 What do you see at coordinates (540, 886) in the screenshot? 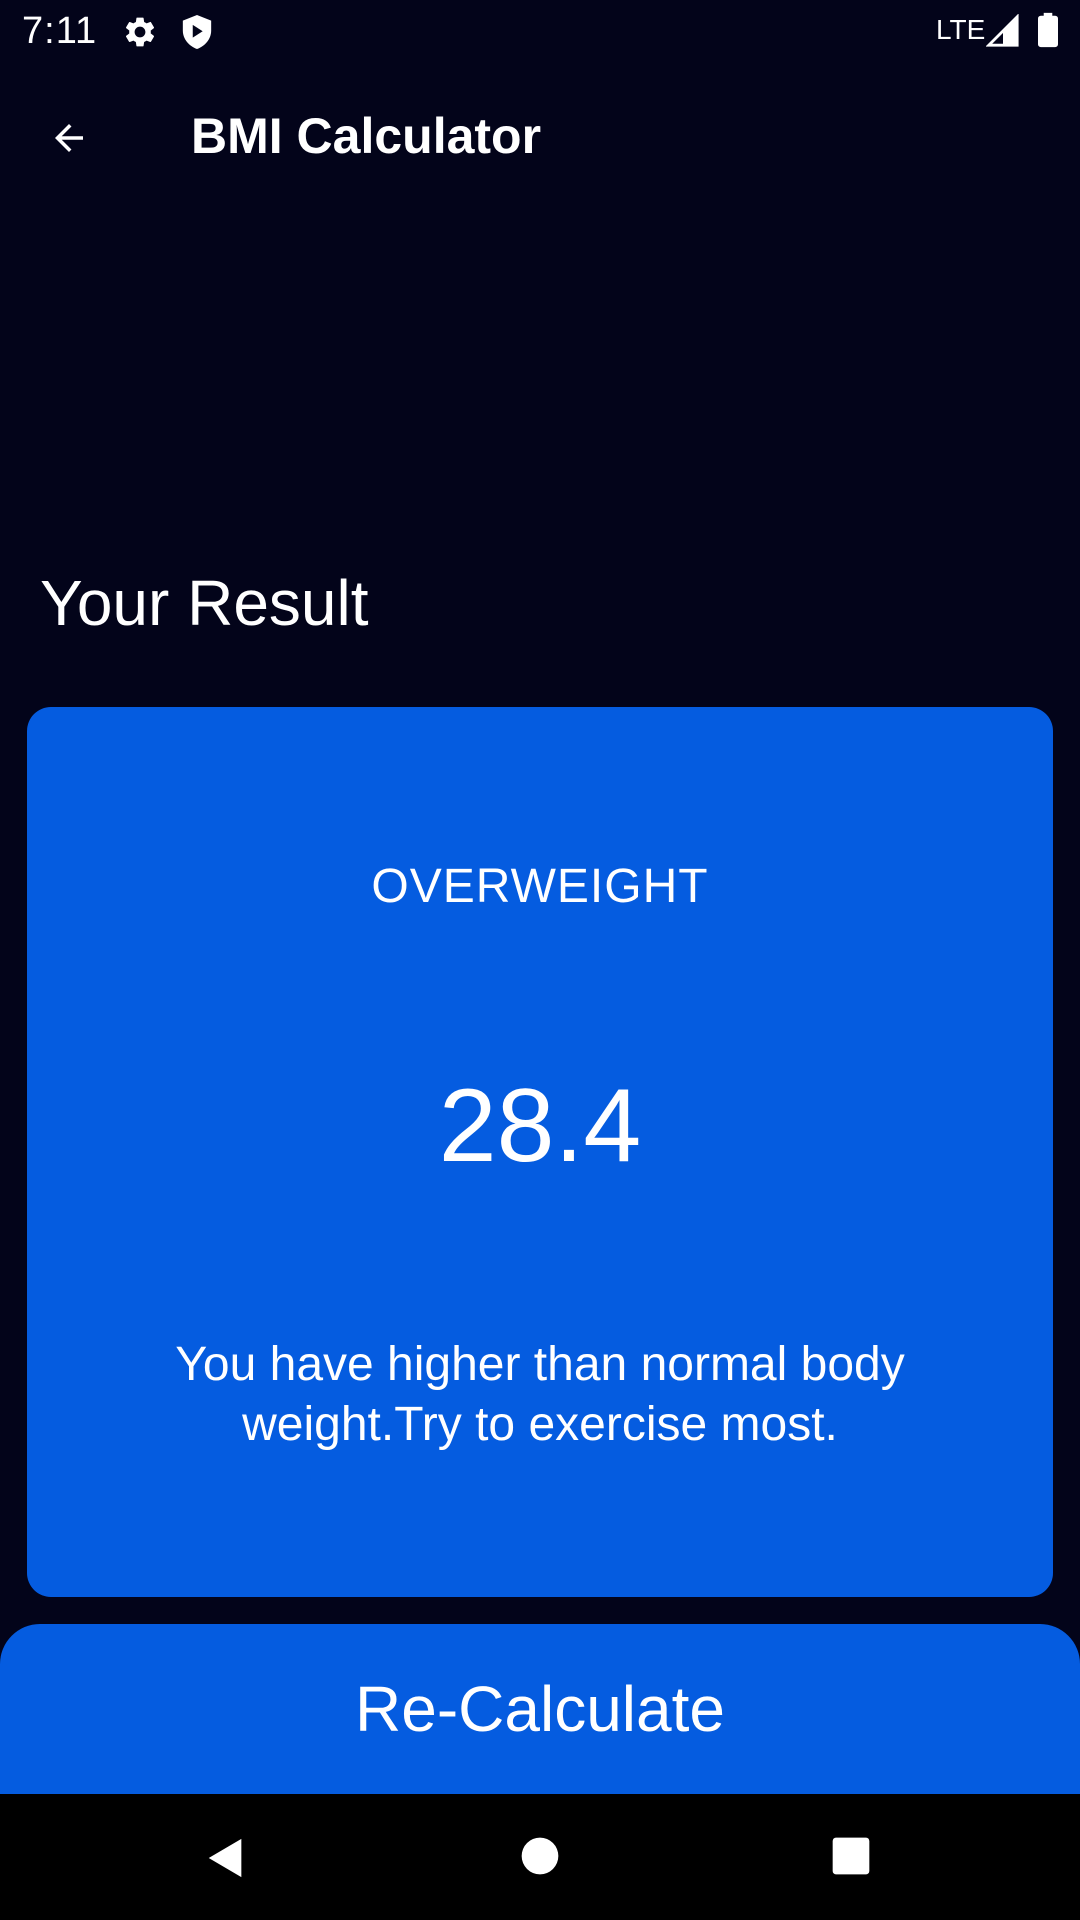
I see `bmi-category: OVERWEIGHT` at bounding box center [540, 886].